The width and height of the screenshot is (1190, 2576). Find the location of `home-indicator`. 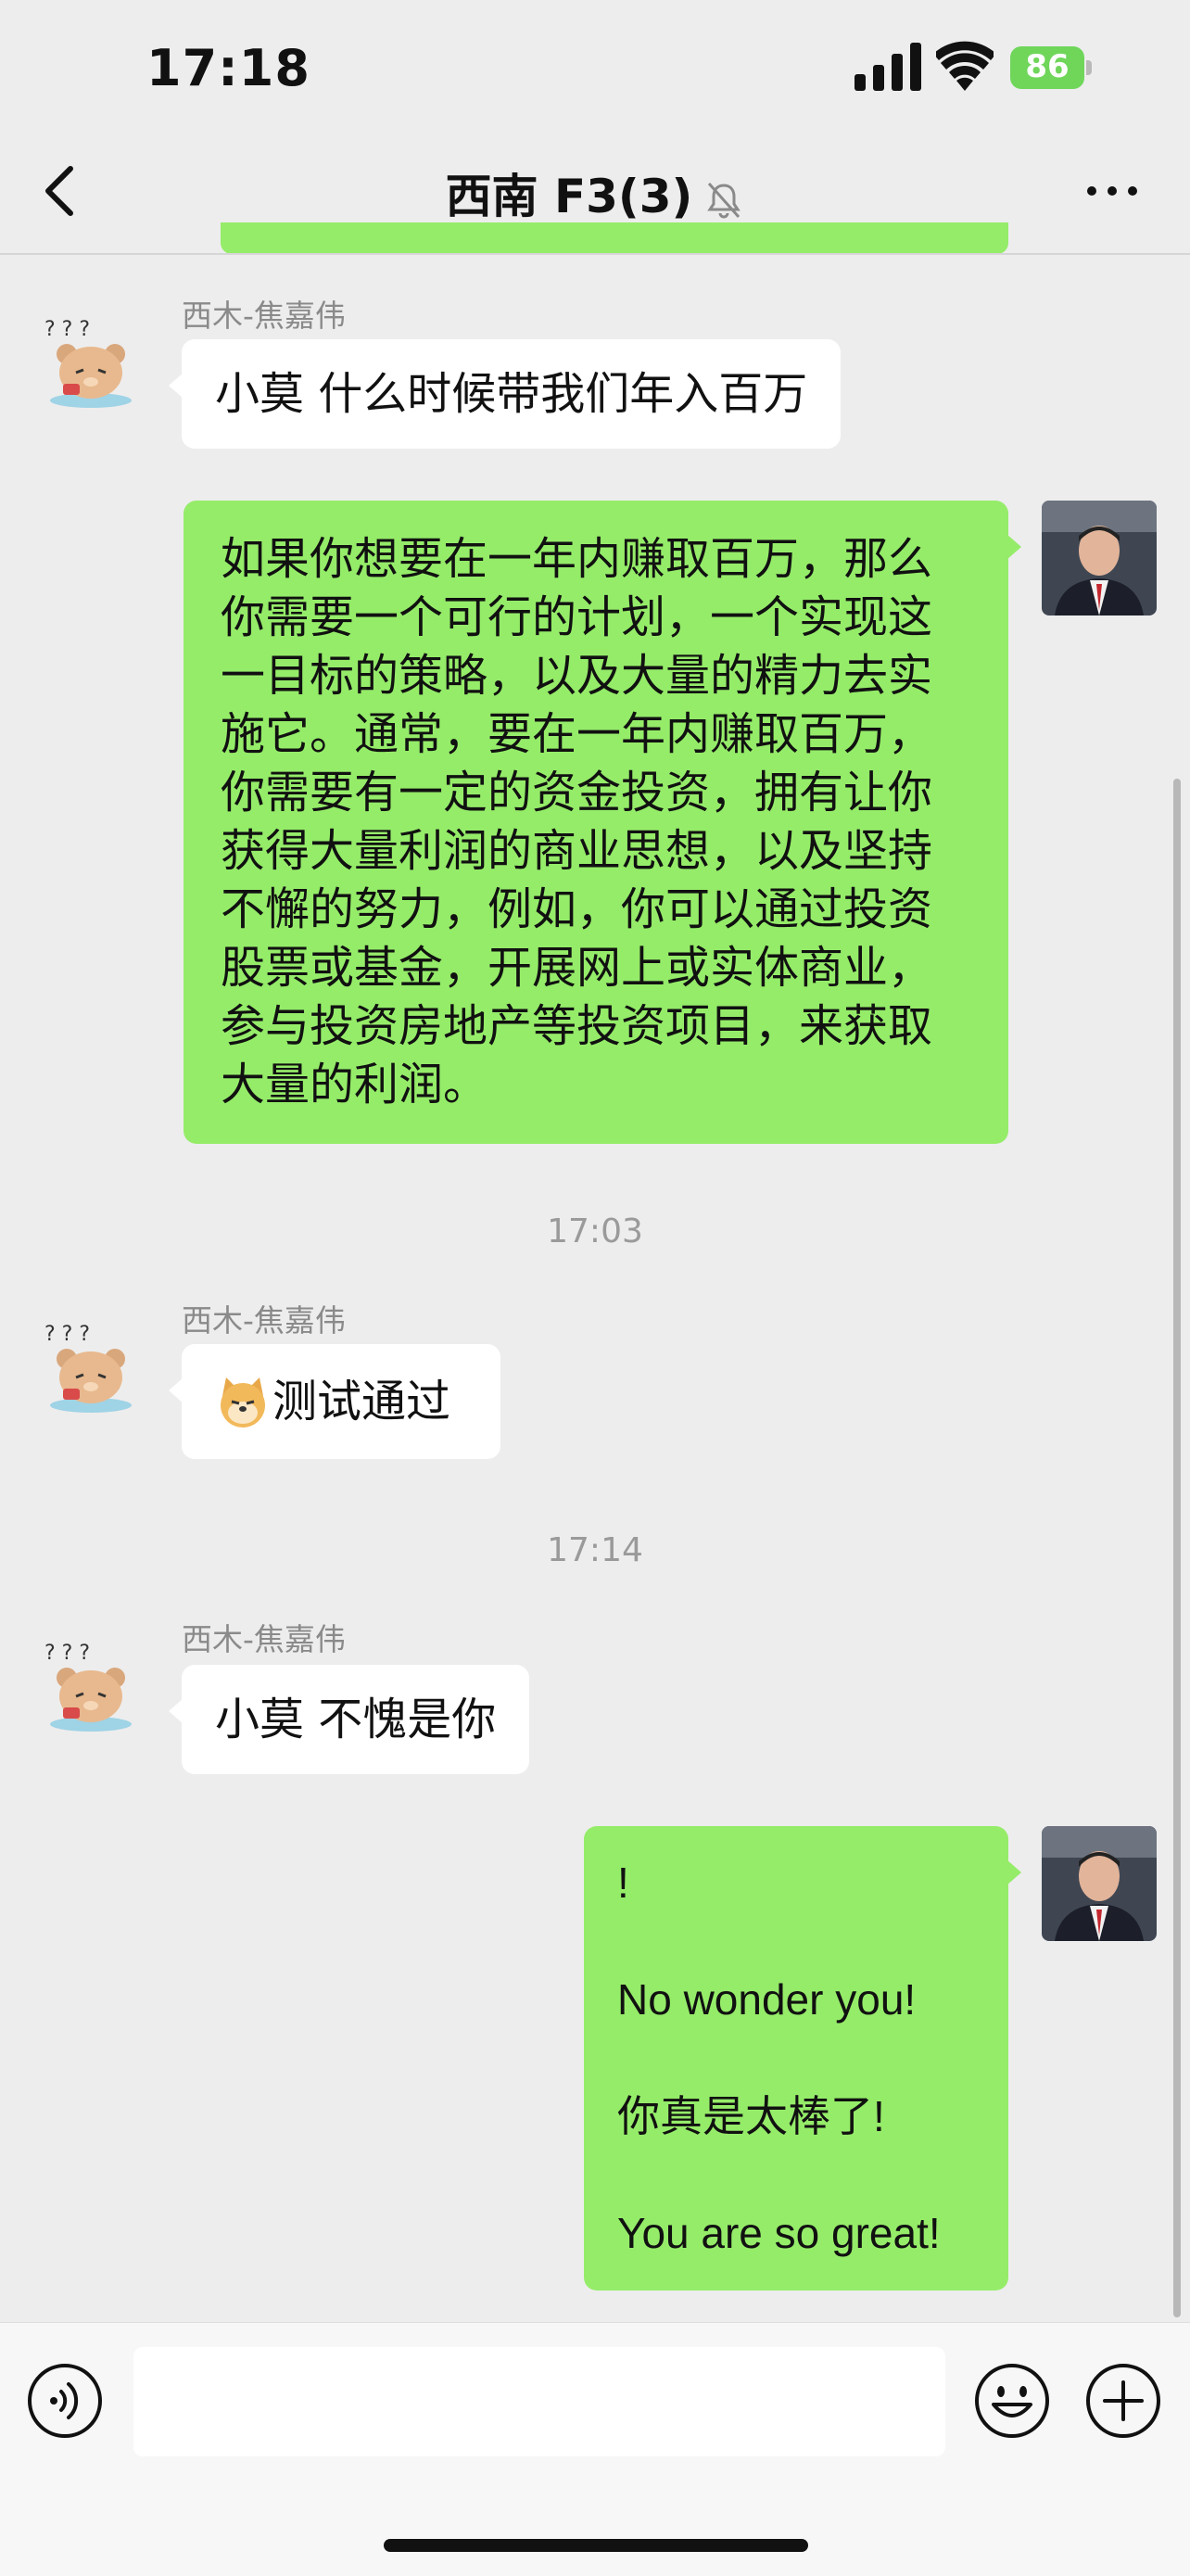

home-indicator is located at coordinates (596, 2545).